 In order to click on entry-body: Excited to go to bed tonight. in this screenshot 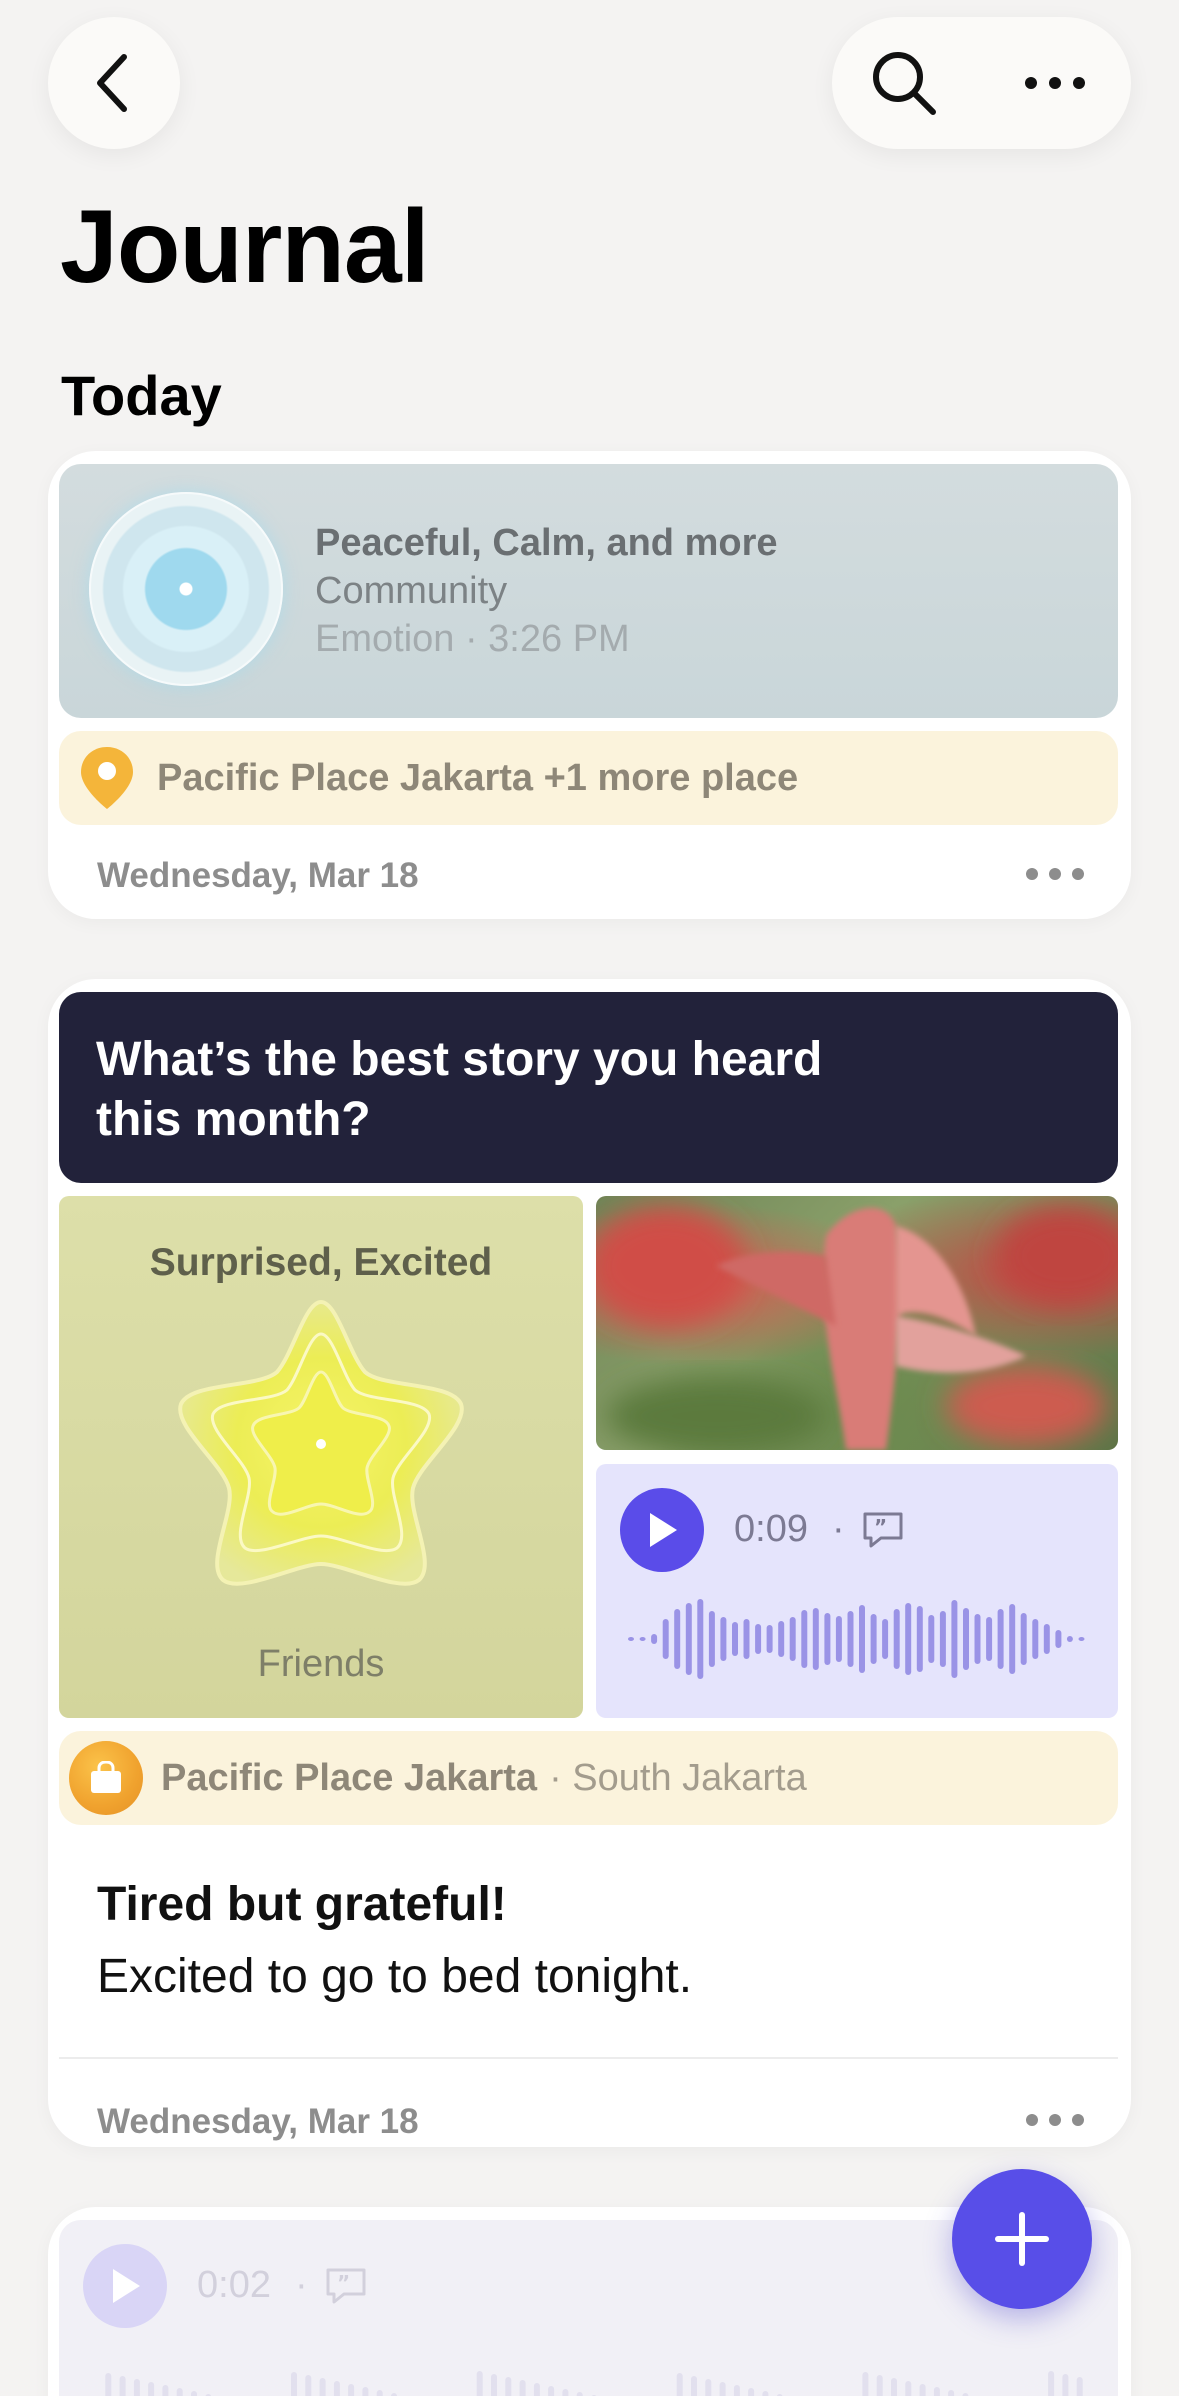, I will do `click(395, 1976)`.